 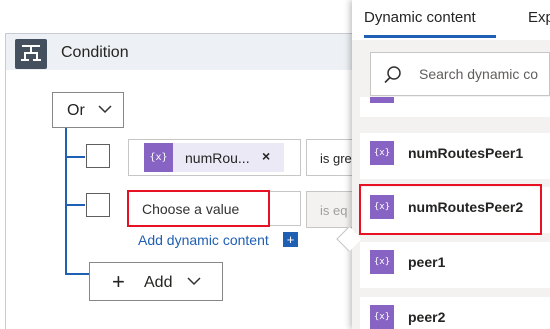 What do you see at coordinates (455, 107) in the screenshot?
I see `list-item: {x} numRouteSet` at bounding box center [455, 107].